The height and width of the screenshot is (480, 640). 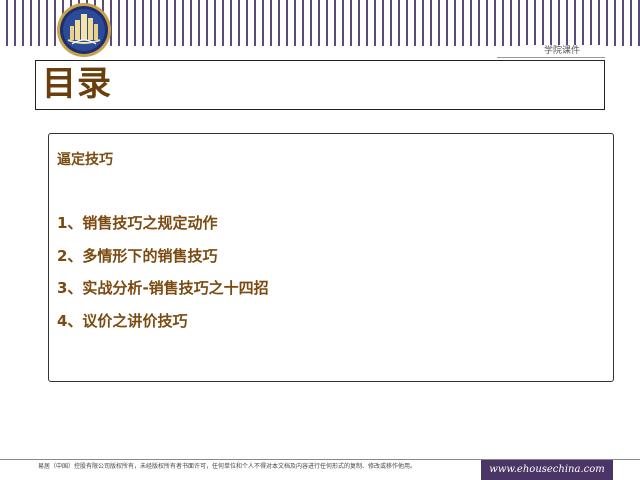 What do you see at coordinates (84, 30) in the screenshot?
I see `academy-seal-logo` at bounding box center [84, 30].